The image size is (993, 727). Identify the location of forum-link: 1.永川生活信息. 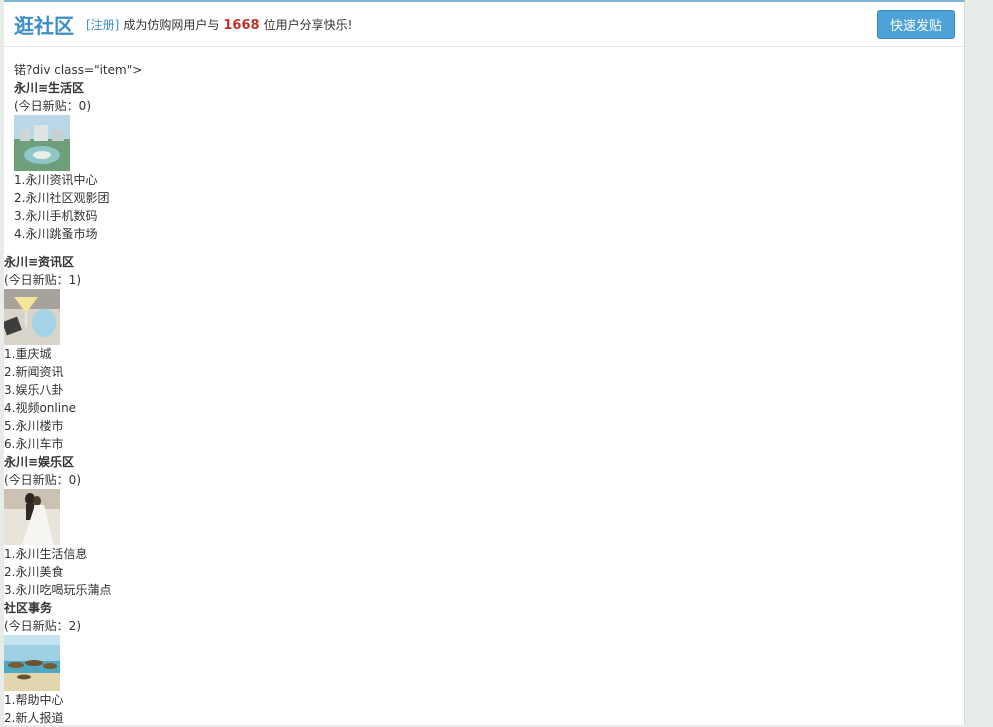
(57, 554).